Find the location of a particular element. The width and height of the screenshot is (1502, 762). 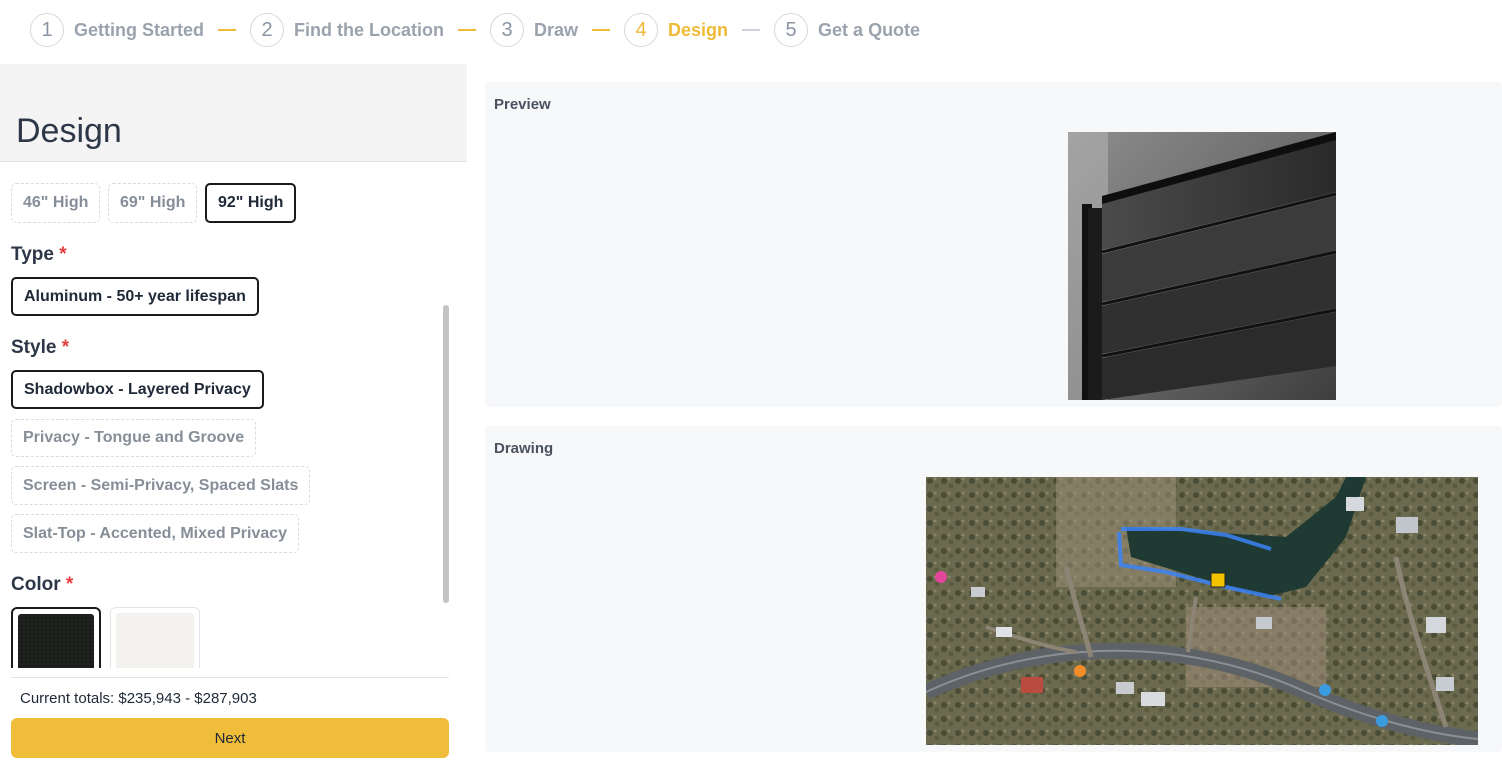

step-number: 4 is located at coordinates (641, 30).